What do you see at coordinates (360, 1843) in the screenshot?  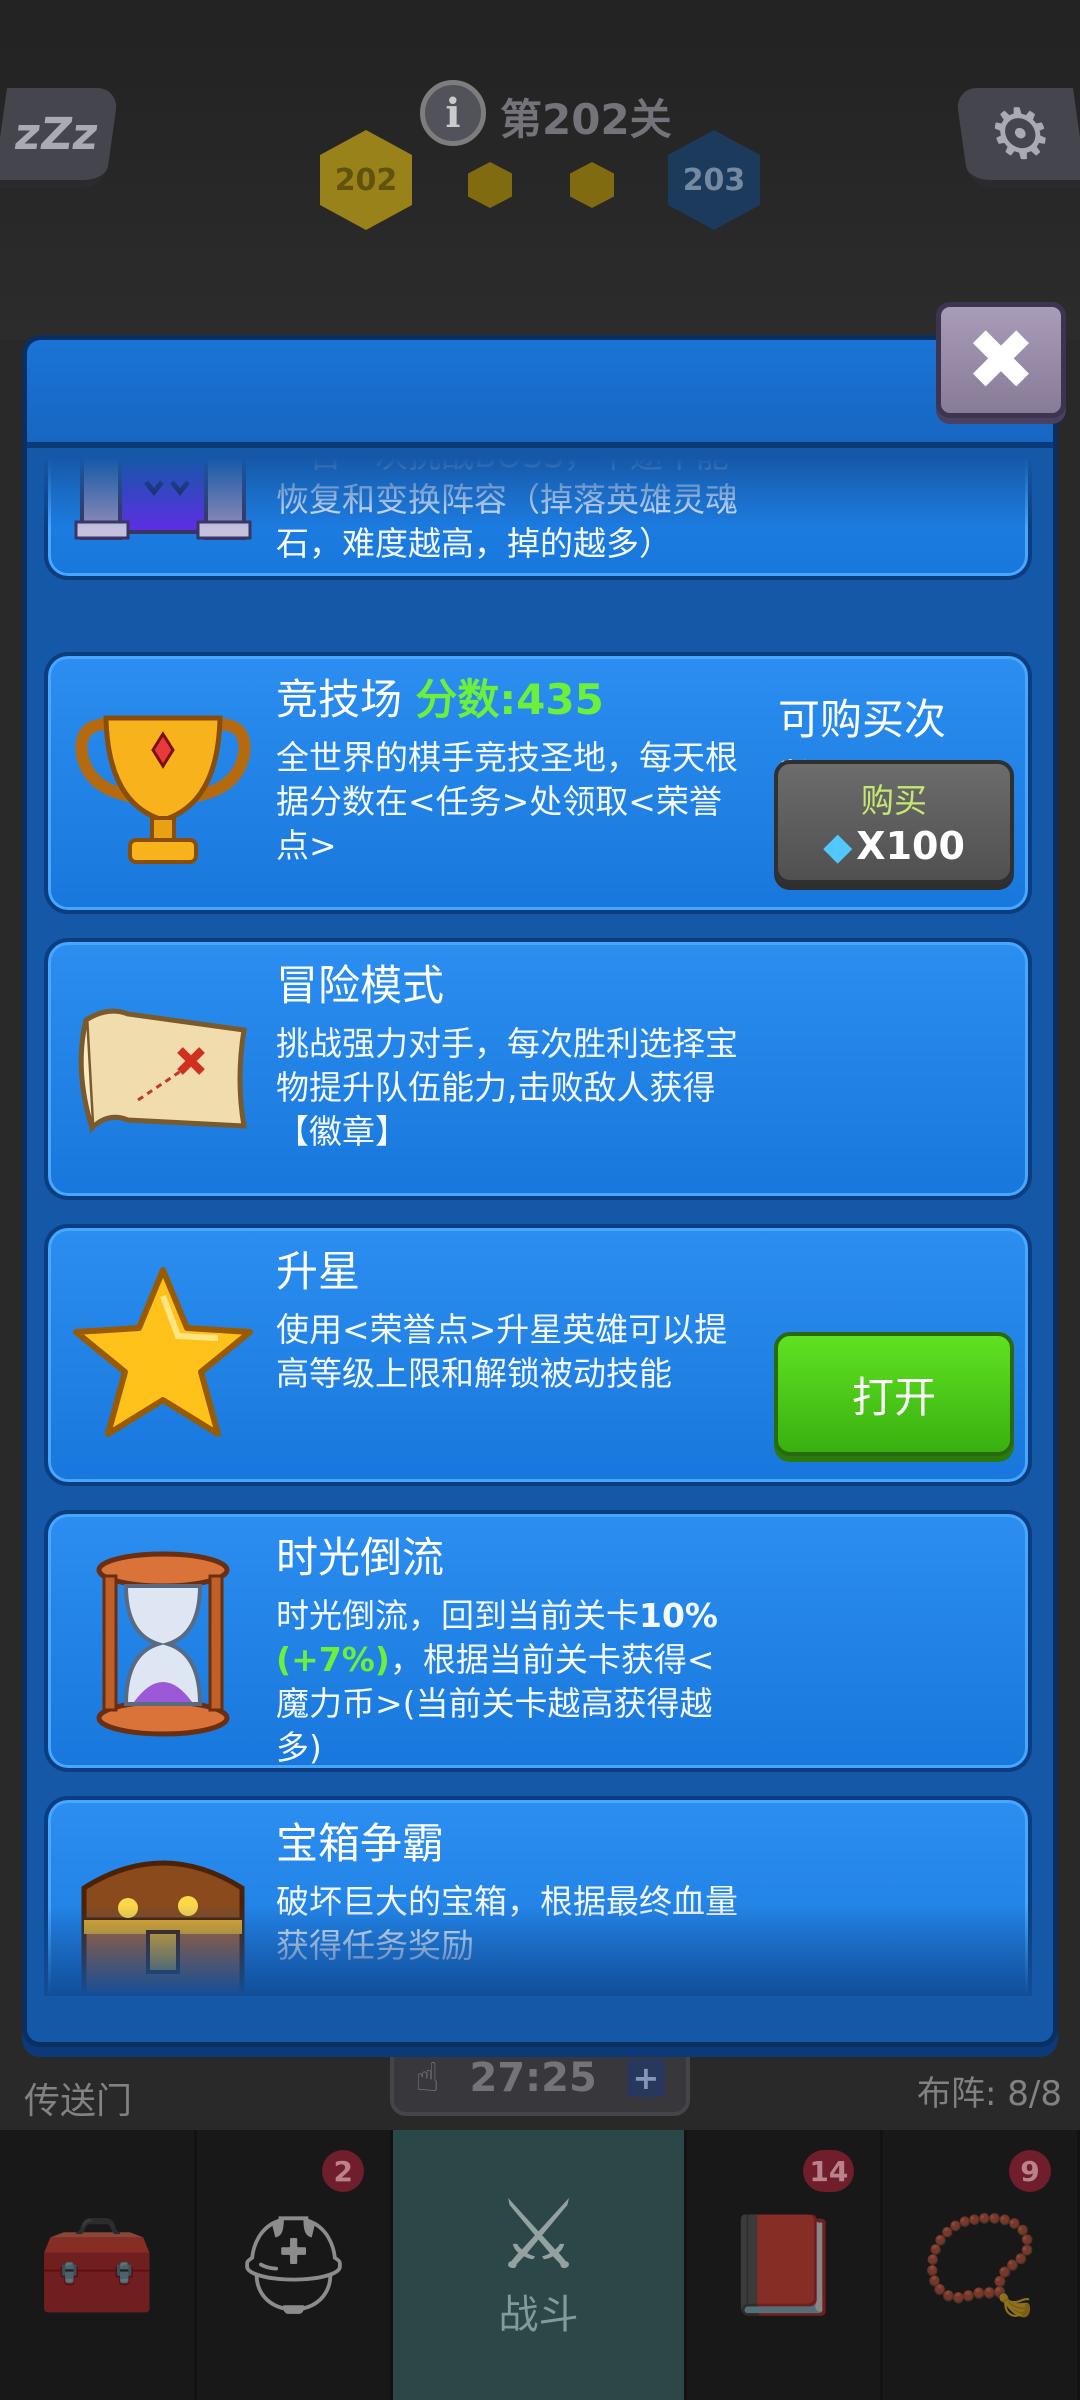 I see `mode-title: 宝箱争霸` at bounding box center [360, 1843].